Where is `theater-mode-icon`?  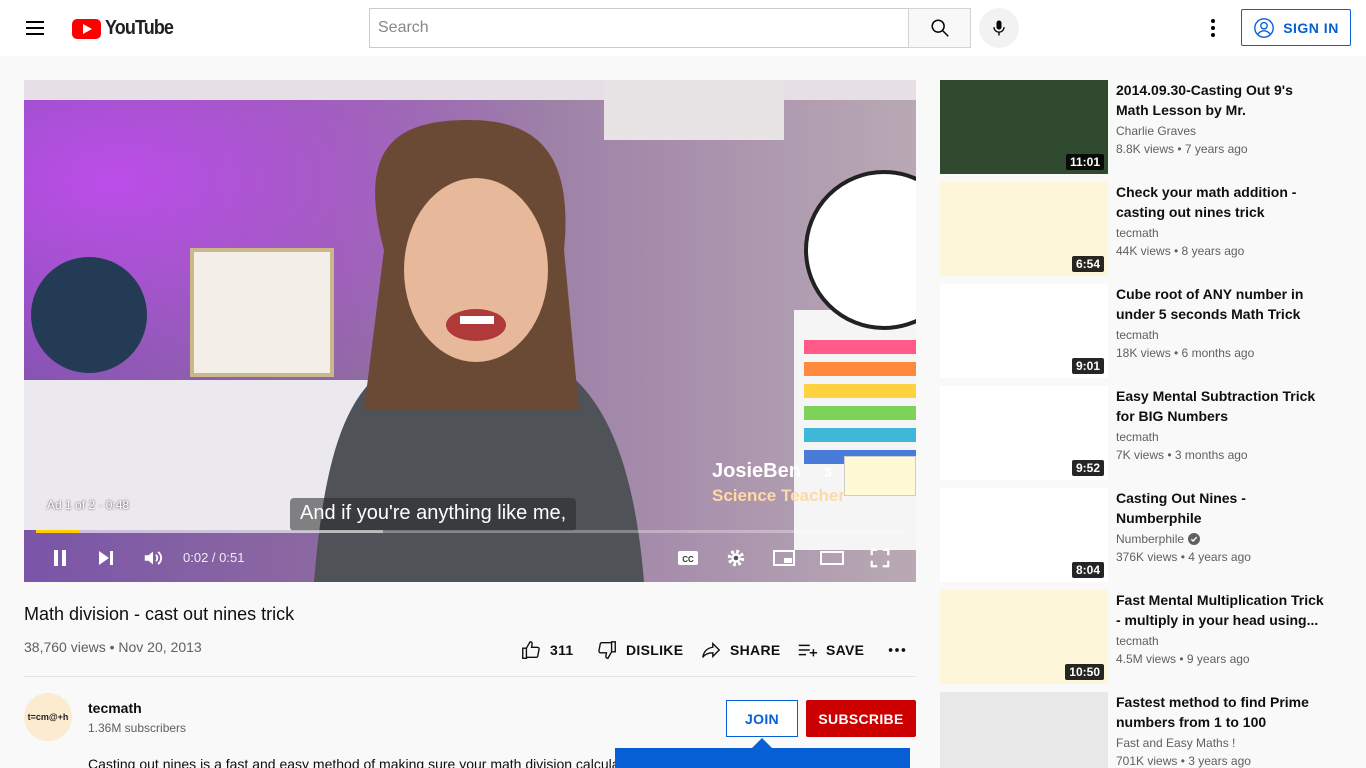 theater-mode-icon is located at coordinates (832, 558).